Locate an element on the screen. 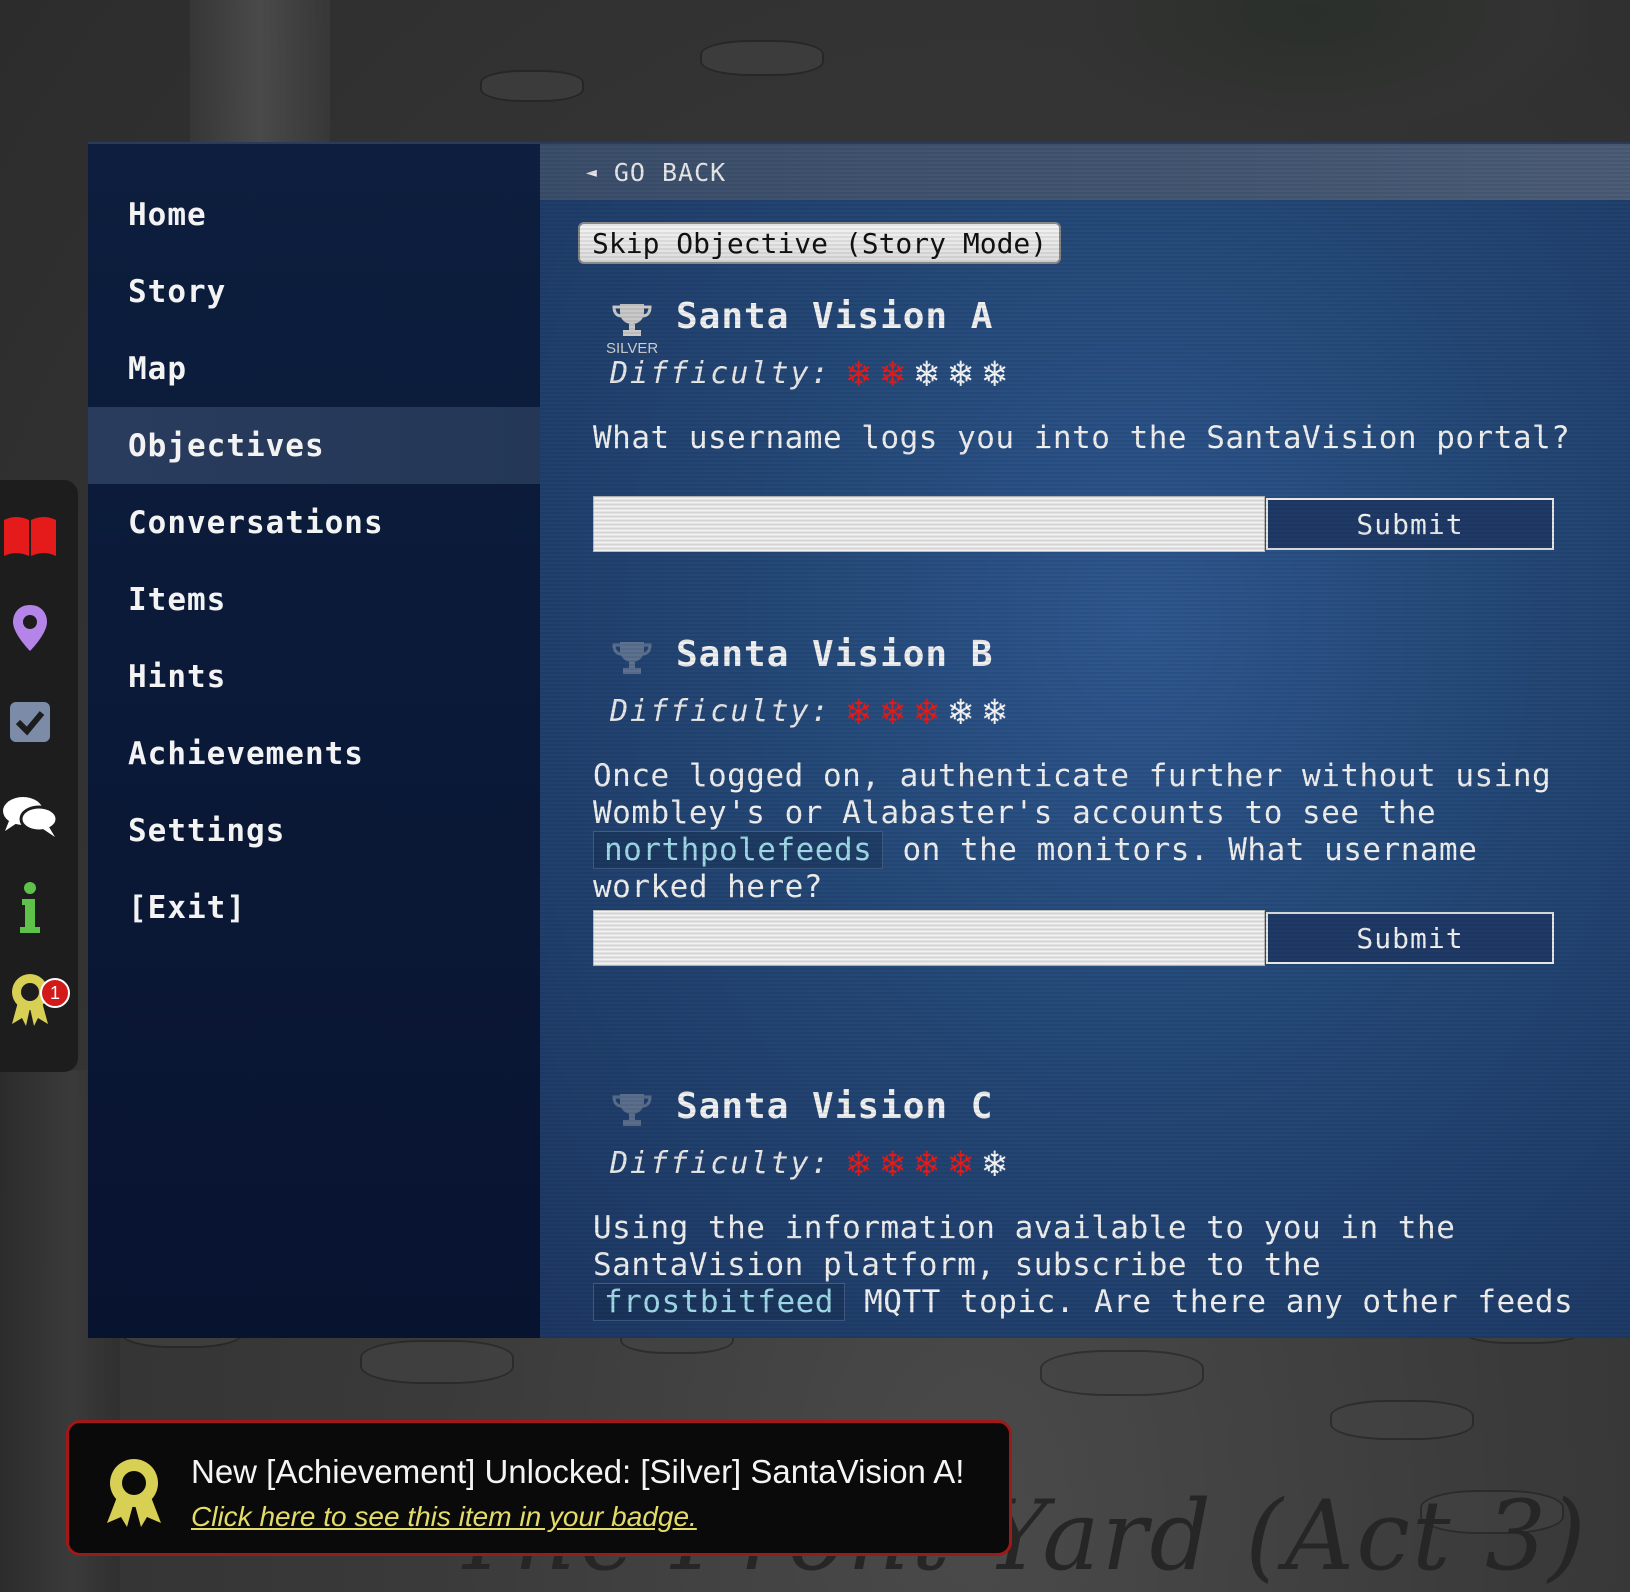 The height and width of the screenshot is (1592, 1630). sidebar-item-objectives: Objectives is located at coordinates (314, 445).